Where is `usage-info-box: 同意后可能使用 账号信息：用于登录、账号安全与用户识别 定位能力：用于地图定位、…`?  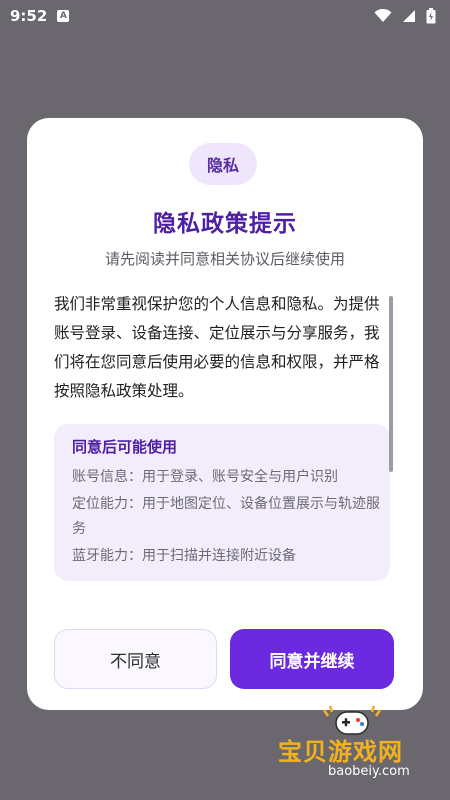
usage-info-box: 同意后可能使用 账号信息：用于登录、账号安全与用户识别 定位能力：用于地图定位、… is located at coordinates (222, 502).